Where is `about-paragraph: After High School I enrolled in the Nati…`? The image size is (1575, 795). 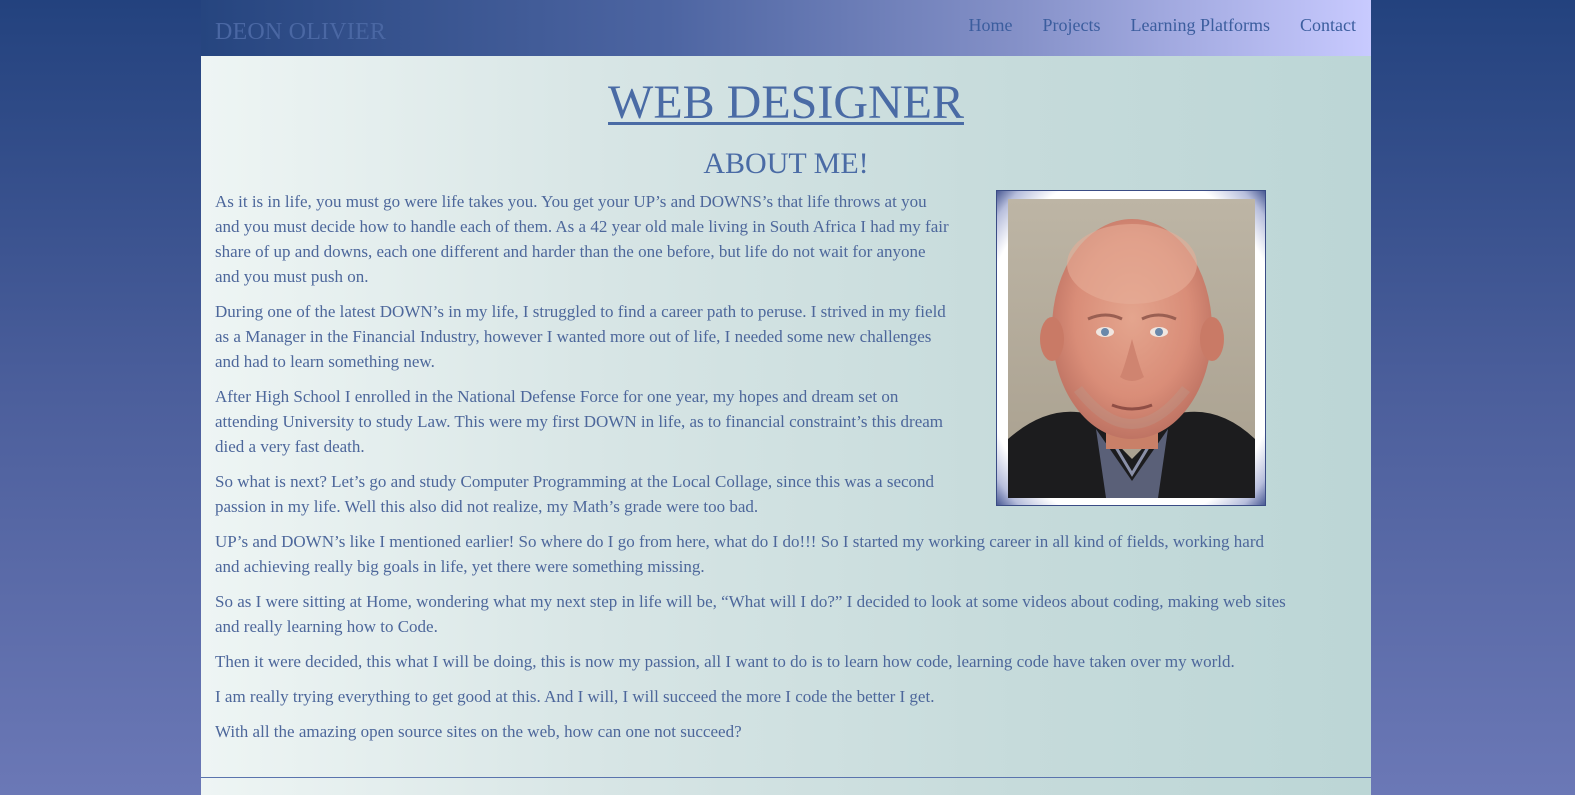 about-paragraph: After High School I enrolled in the Nati… is located at coordinates (579, 421).